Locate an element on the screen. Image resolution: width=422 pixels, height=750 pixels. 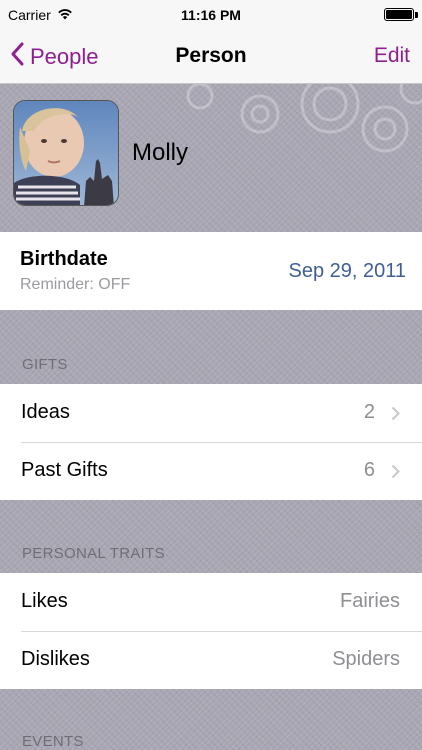
cell-label: Likes is located at coordinates (44, 601).